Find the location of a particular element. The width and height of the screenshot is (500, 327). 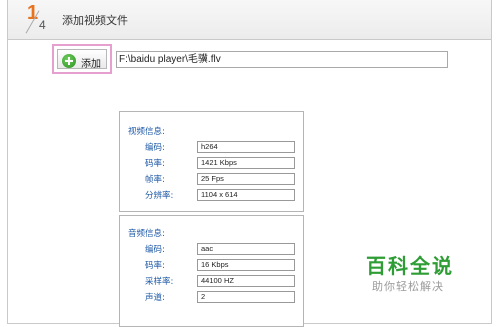

audio-bitrate-field: 16 Kbps is located at coordinates (246, 265).